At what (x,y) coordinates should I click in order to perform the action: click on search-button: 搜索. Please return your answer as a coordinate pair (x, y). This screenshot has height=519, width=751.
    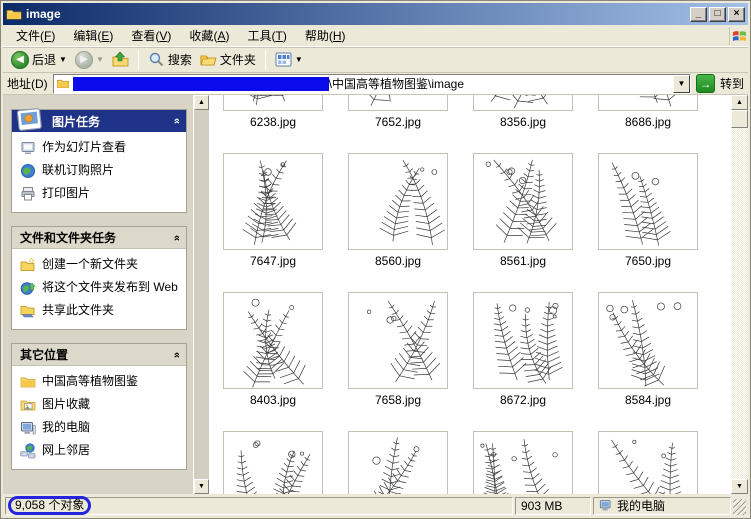
    Looking at the image, I should click on (170, 59).